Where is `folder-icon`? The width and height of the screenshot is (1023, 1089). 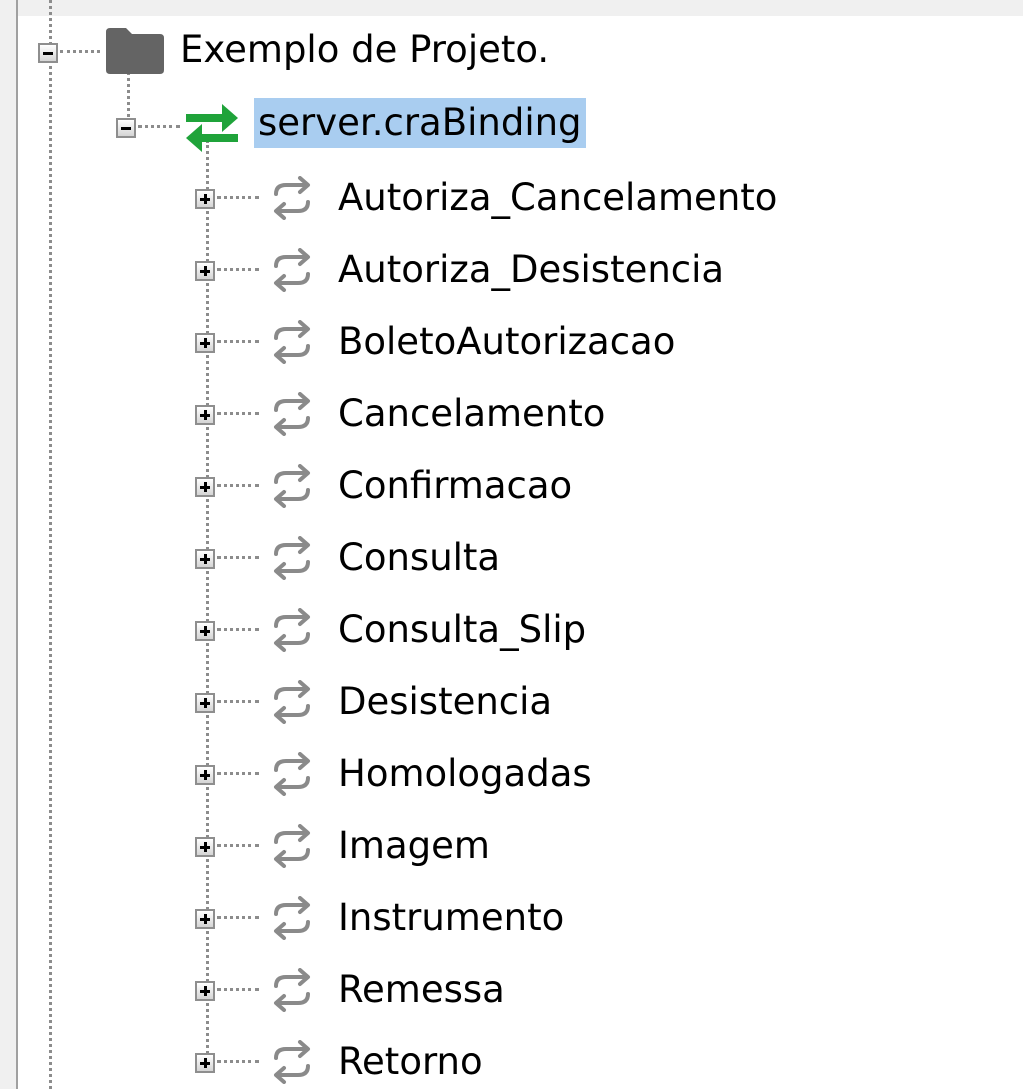 folder-icon is located at coordinates (135, 51).